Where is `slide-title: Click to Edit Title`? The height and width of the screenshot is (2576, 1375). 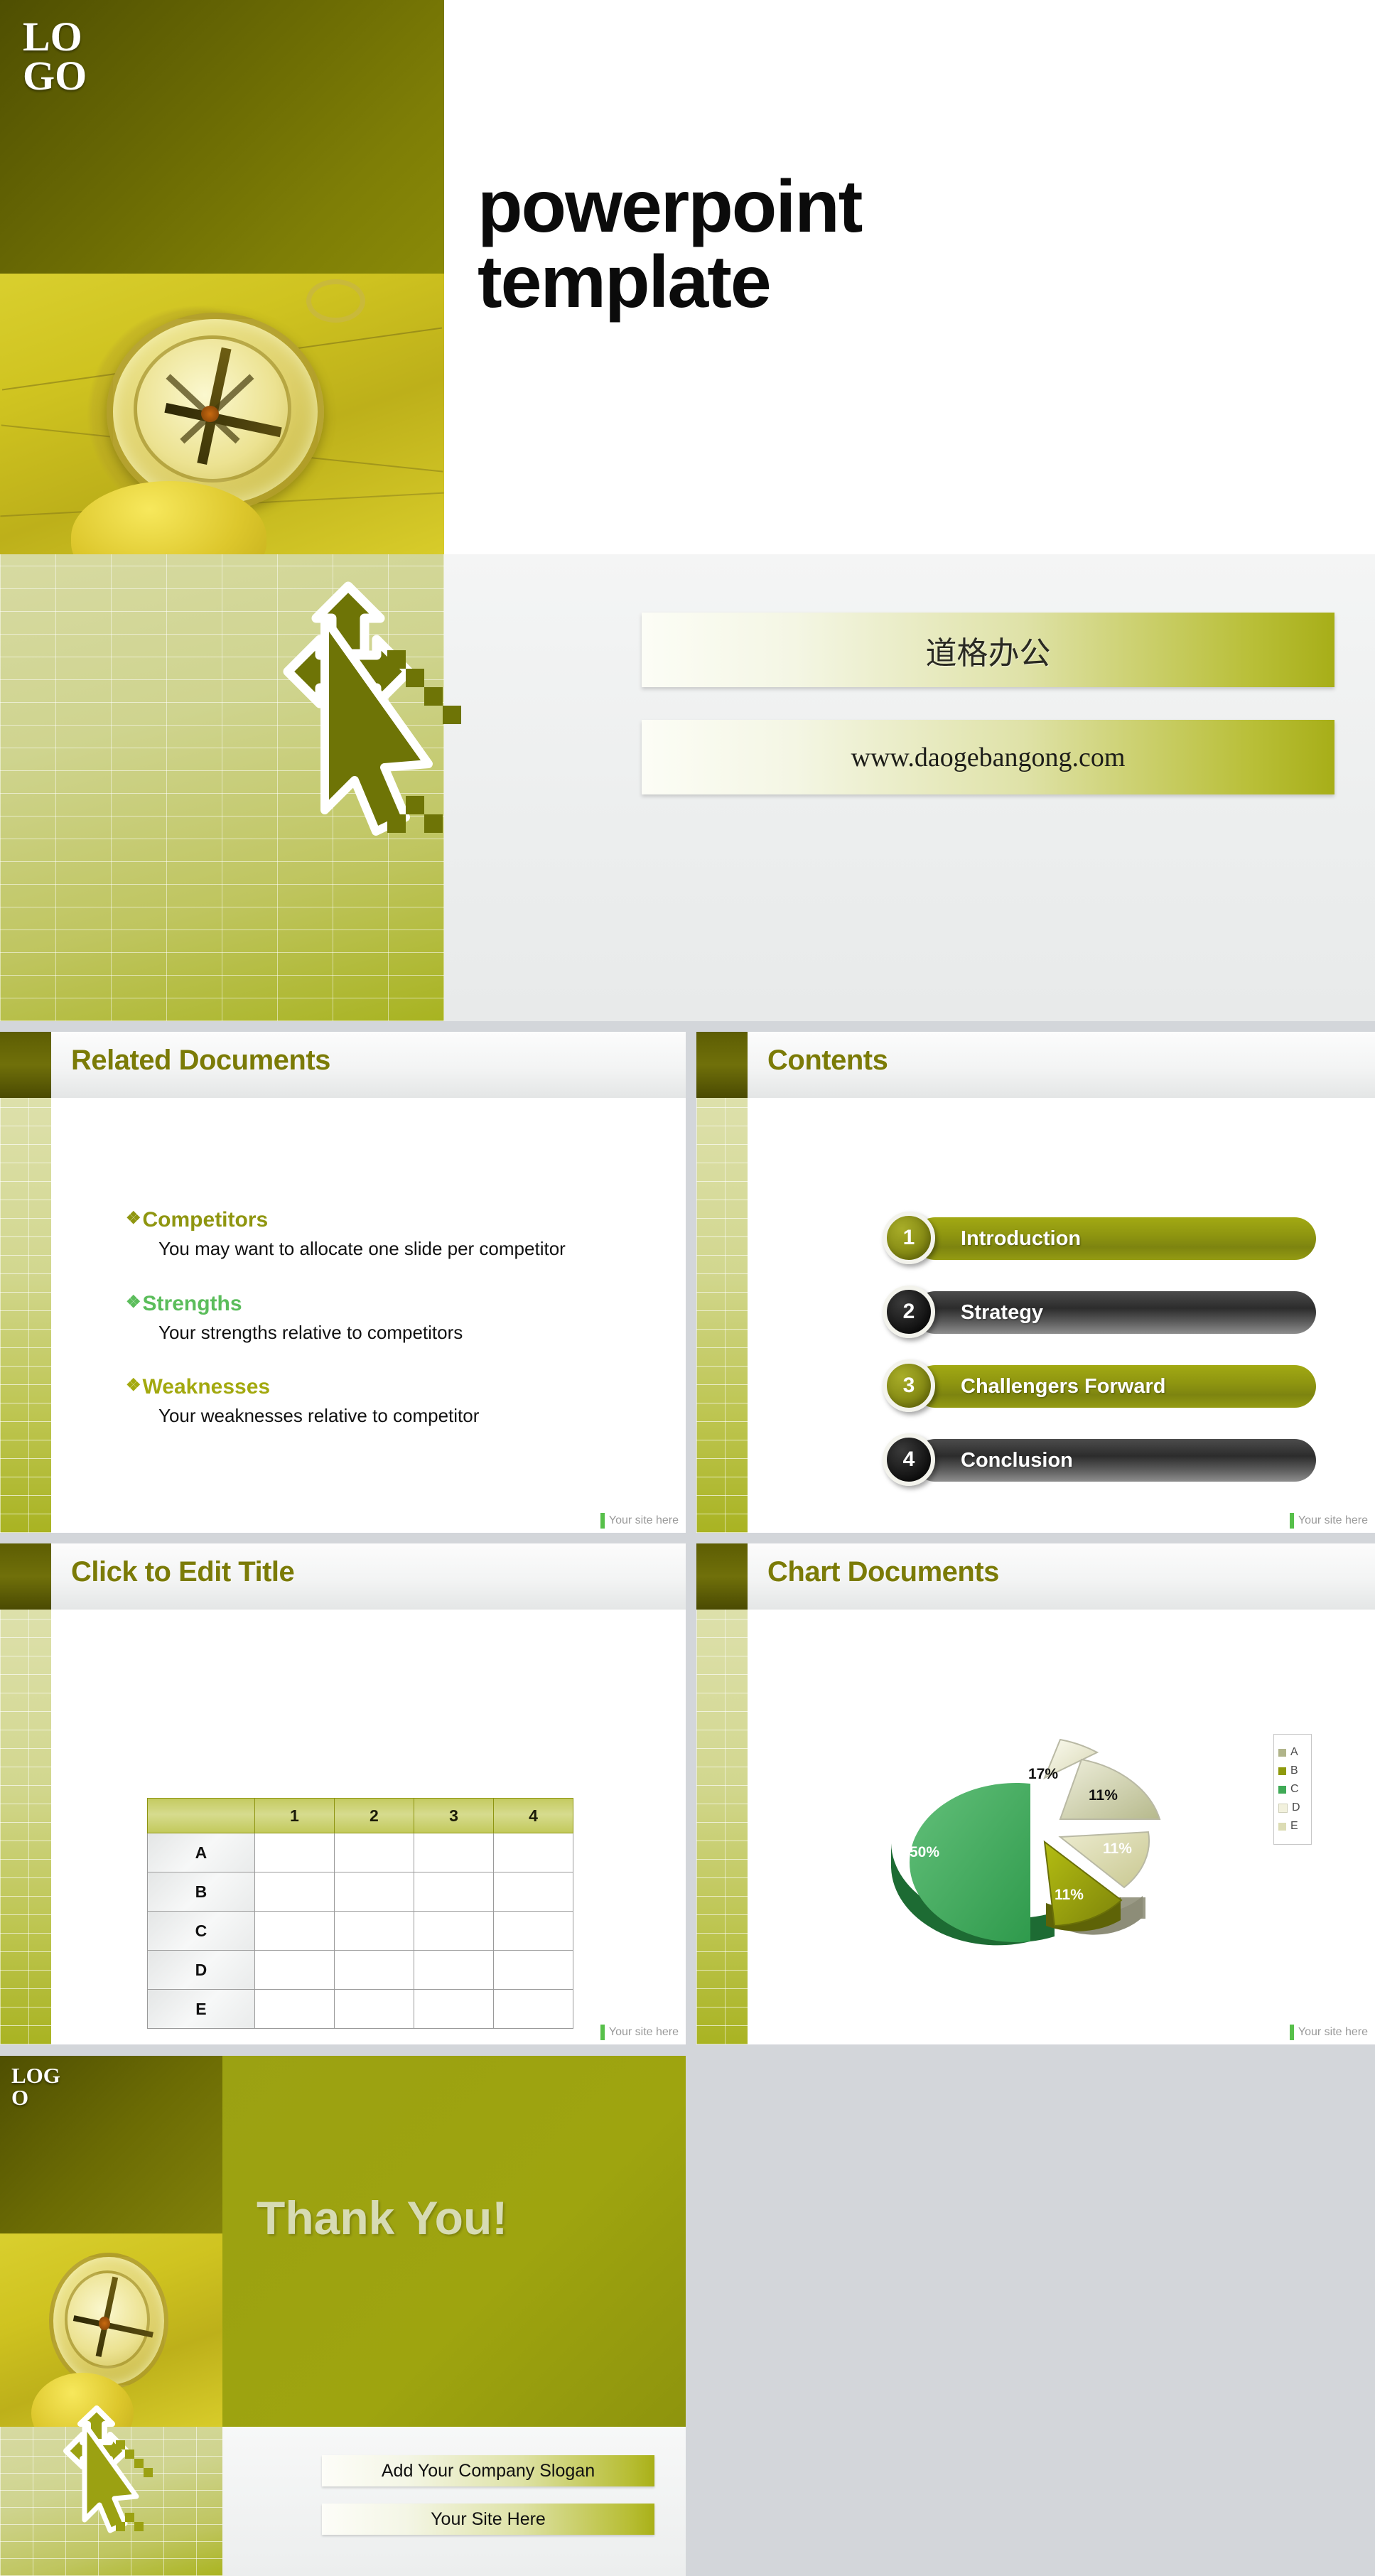 slide-title: Click to Edit Title is located at coordinates (183, 1572).